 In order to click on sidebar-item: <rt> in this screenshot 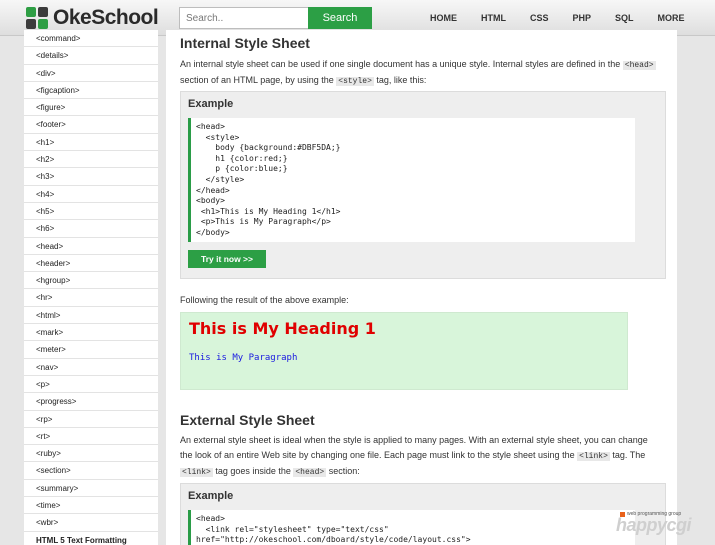, I will do `click(91, 437)`.